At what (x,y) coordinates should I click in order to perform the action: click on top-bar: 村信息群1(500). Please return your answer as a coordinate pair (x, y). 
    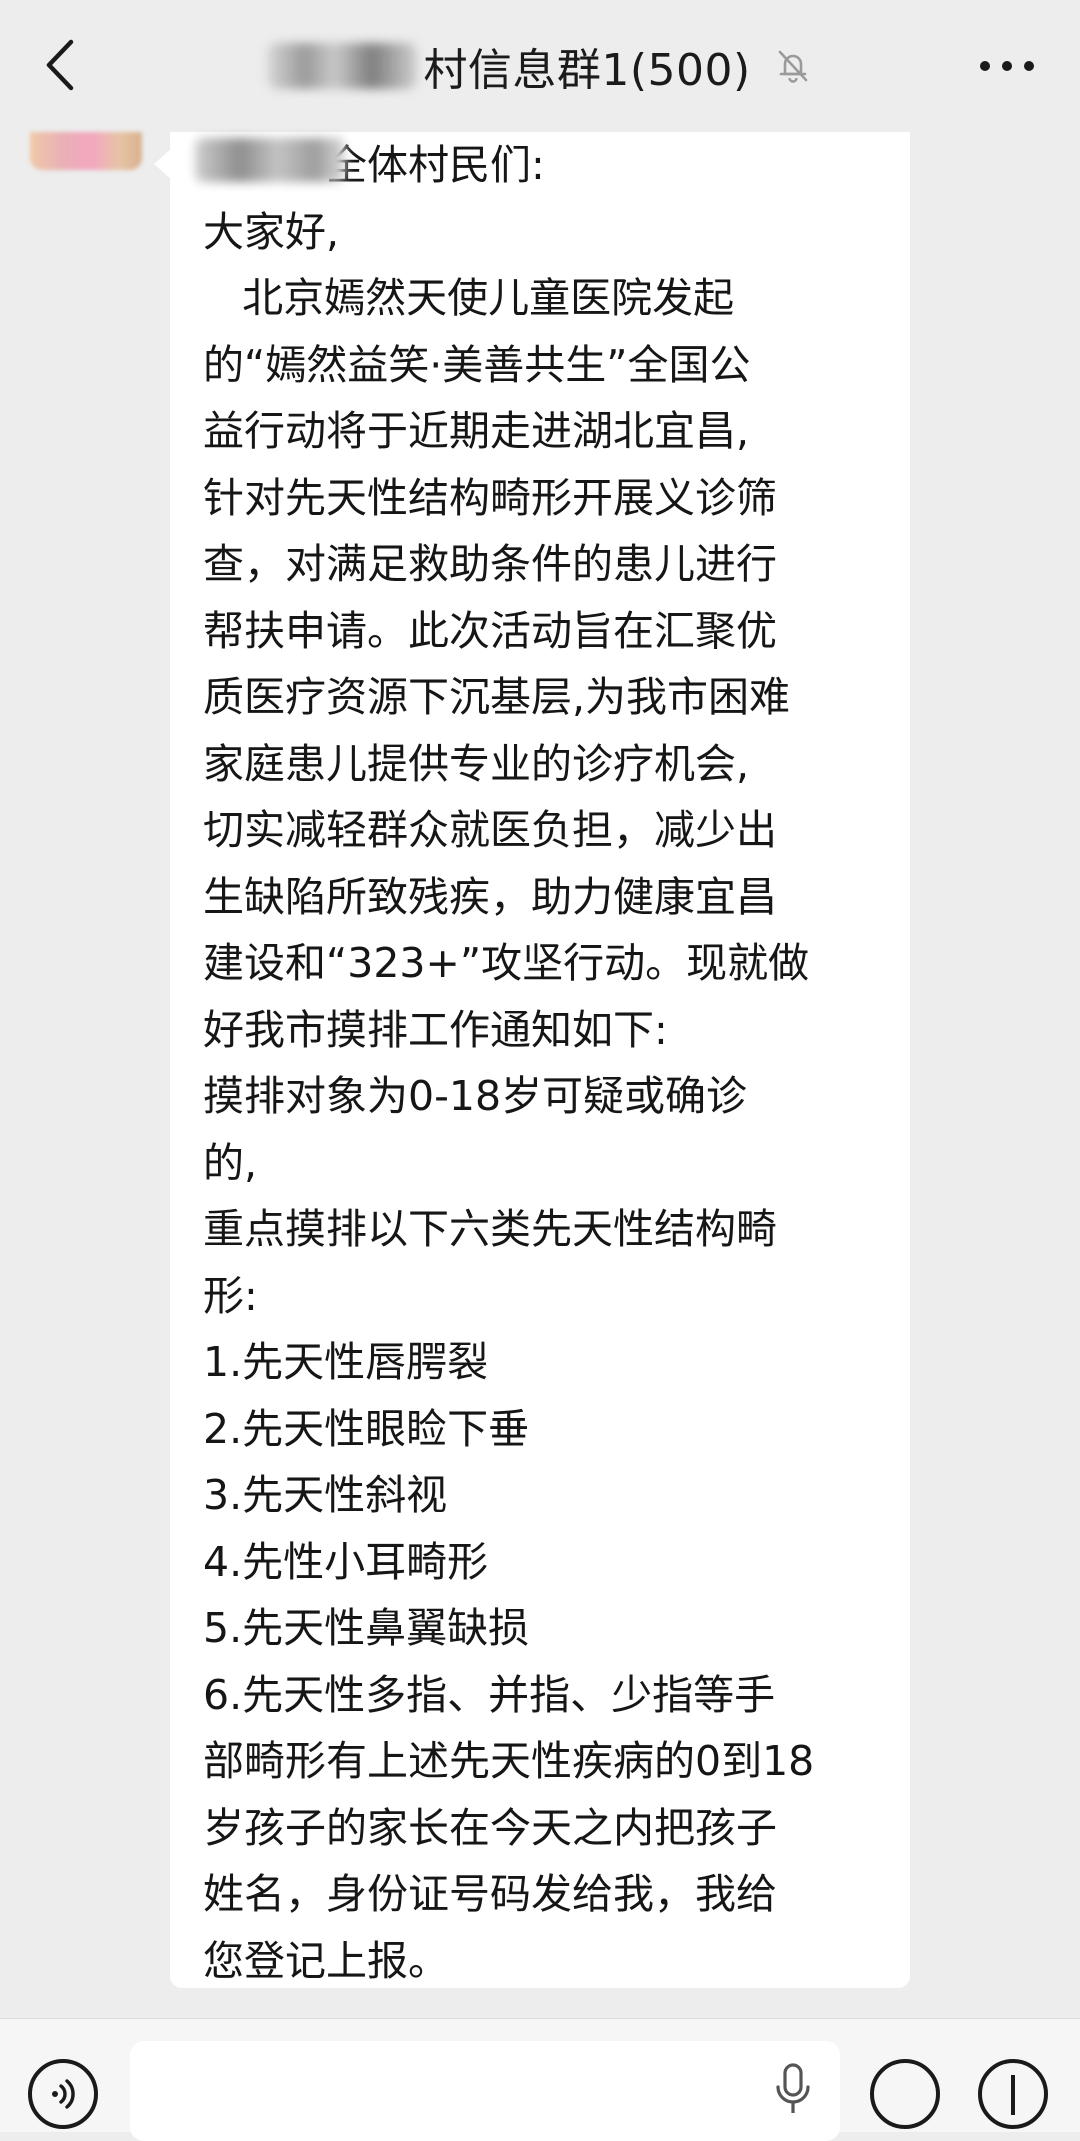
    Looking at the image, I should click on (540, 66).